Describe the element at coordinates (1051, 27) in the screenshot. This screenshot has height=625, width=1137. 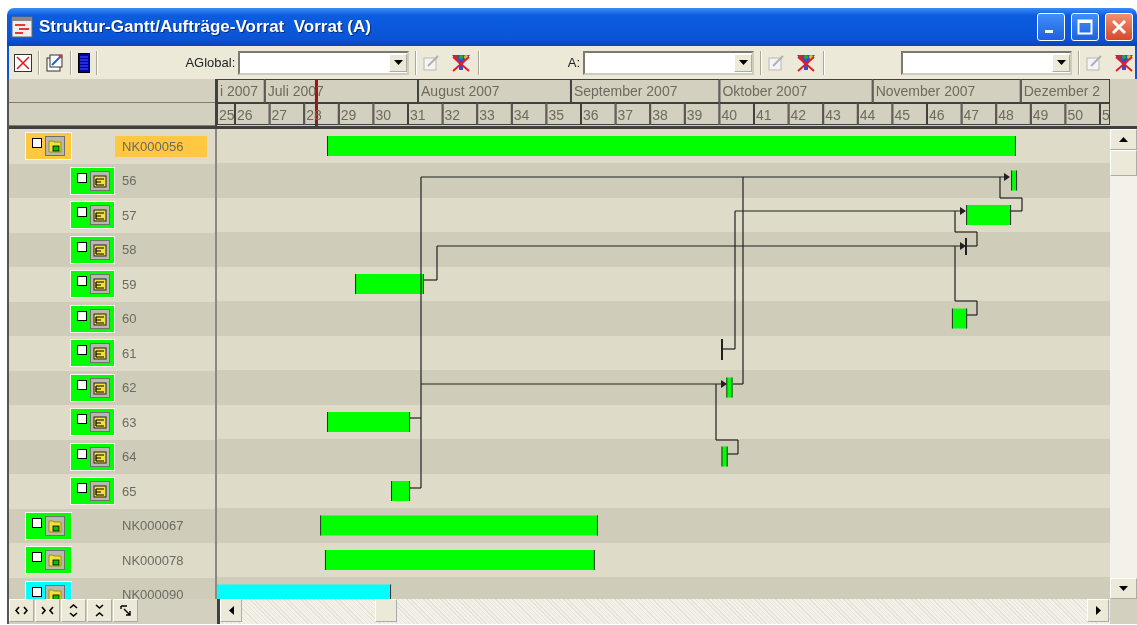
I see `minimize-button` at that location.